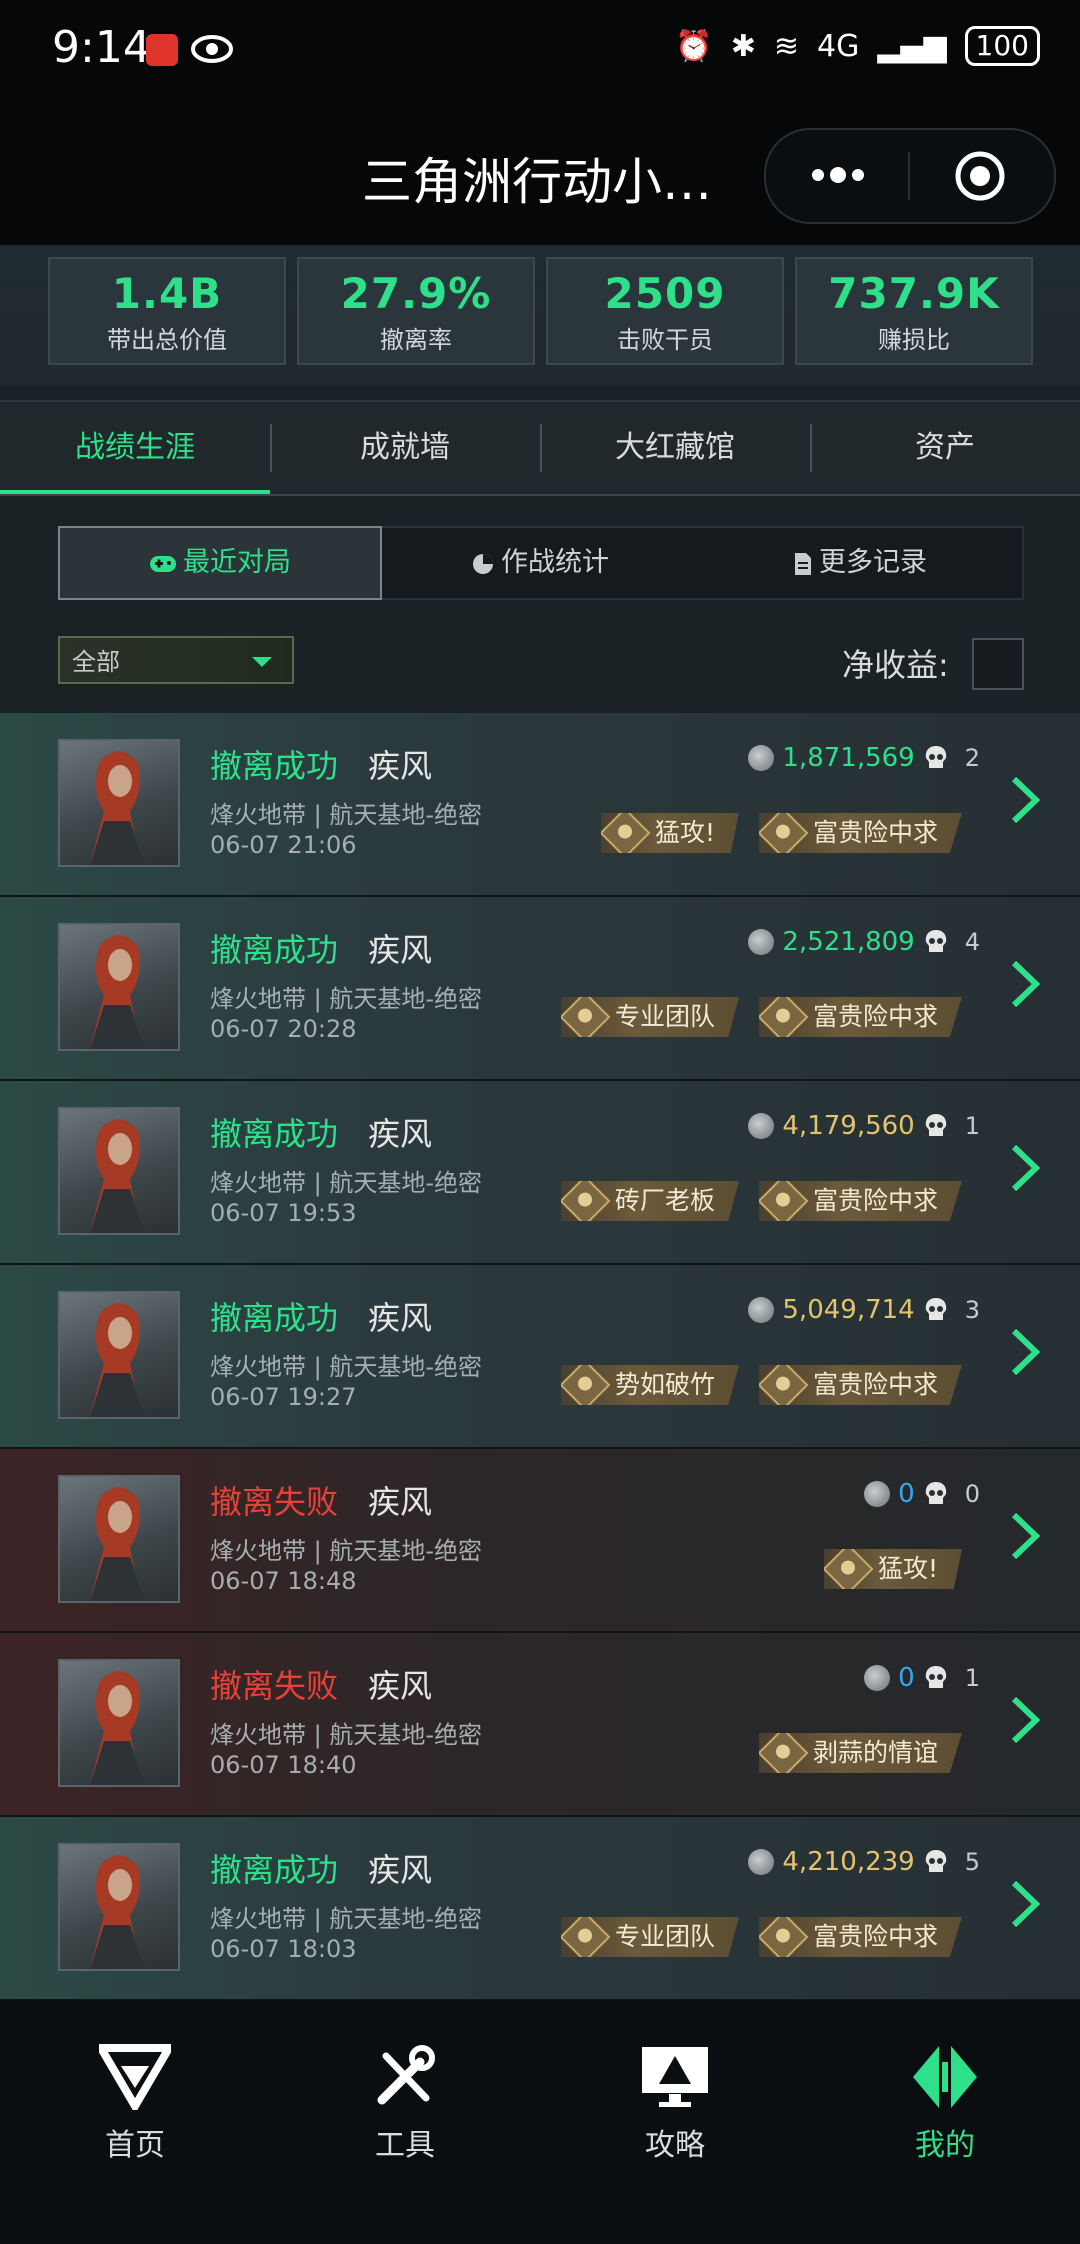  What do you see at coordinates (860, 563) in the screenshot?
I see `segment-more-records: 更多记录` at bounding box center [860, 563].